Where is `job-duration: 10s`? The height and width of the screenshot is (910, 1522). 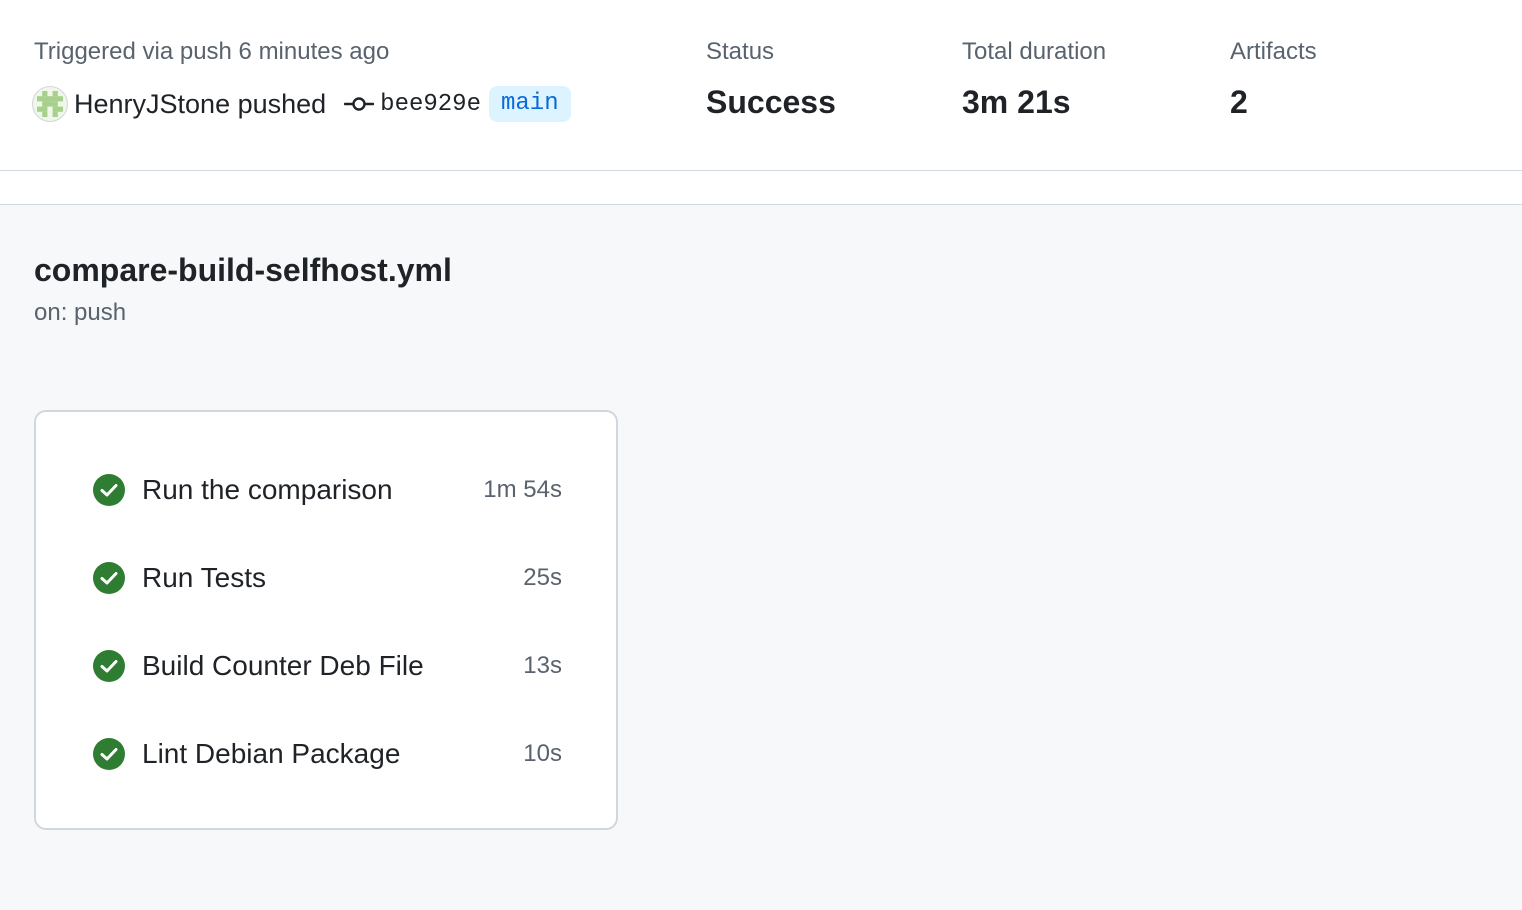
job-duration: 10s is located at coordinates (542, 753).